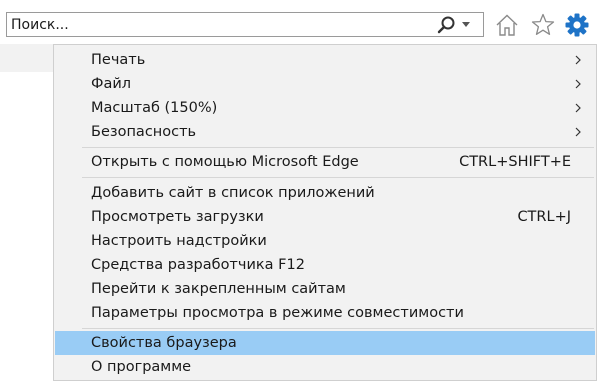  I want to click on command-bar, so click(301, 22).